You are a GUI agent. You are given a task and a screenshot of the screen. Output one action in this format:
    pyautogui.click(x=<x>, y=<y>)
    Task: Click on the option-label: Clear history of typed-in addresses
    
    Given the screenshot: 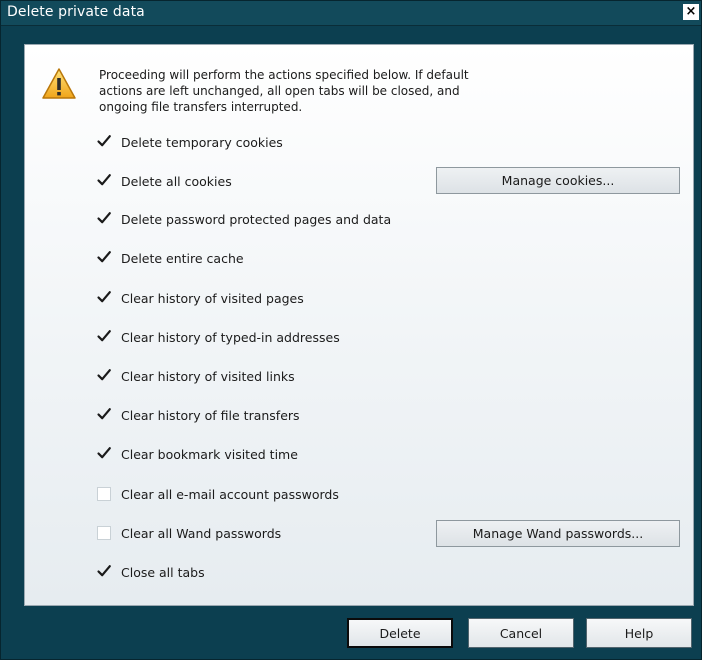 What is the action you would take?
    pyautogui.click(x=230, y=337)
    